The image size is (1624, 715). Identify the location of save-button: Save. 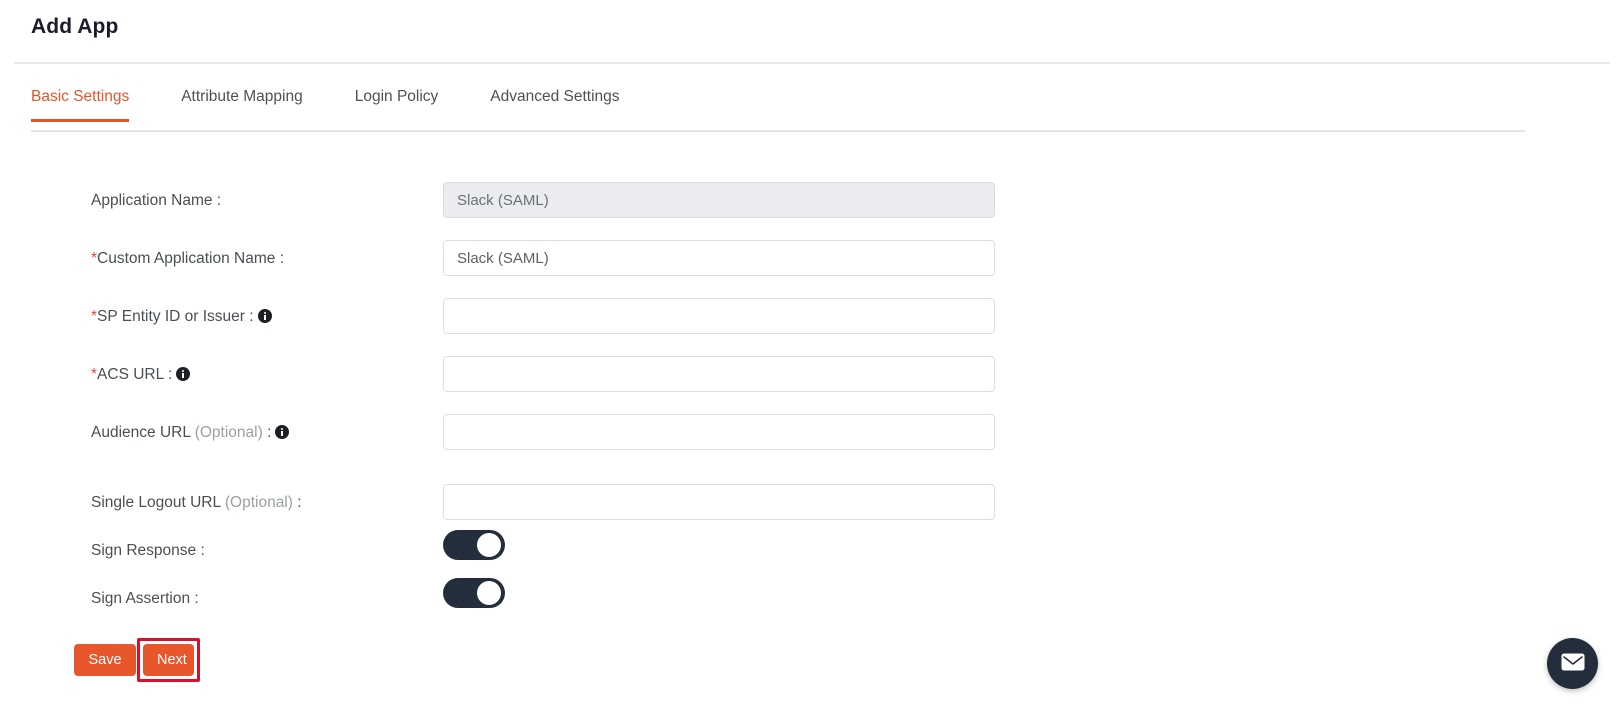
(105, 660).